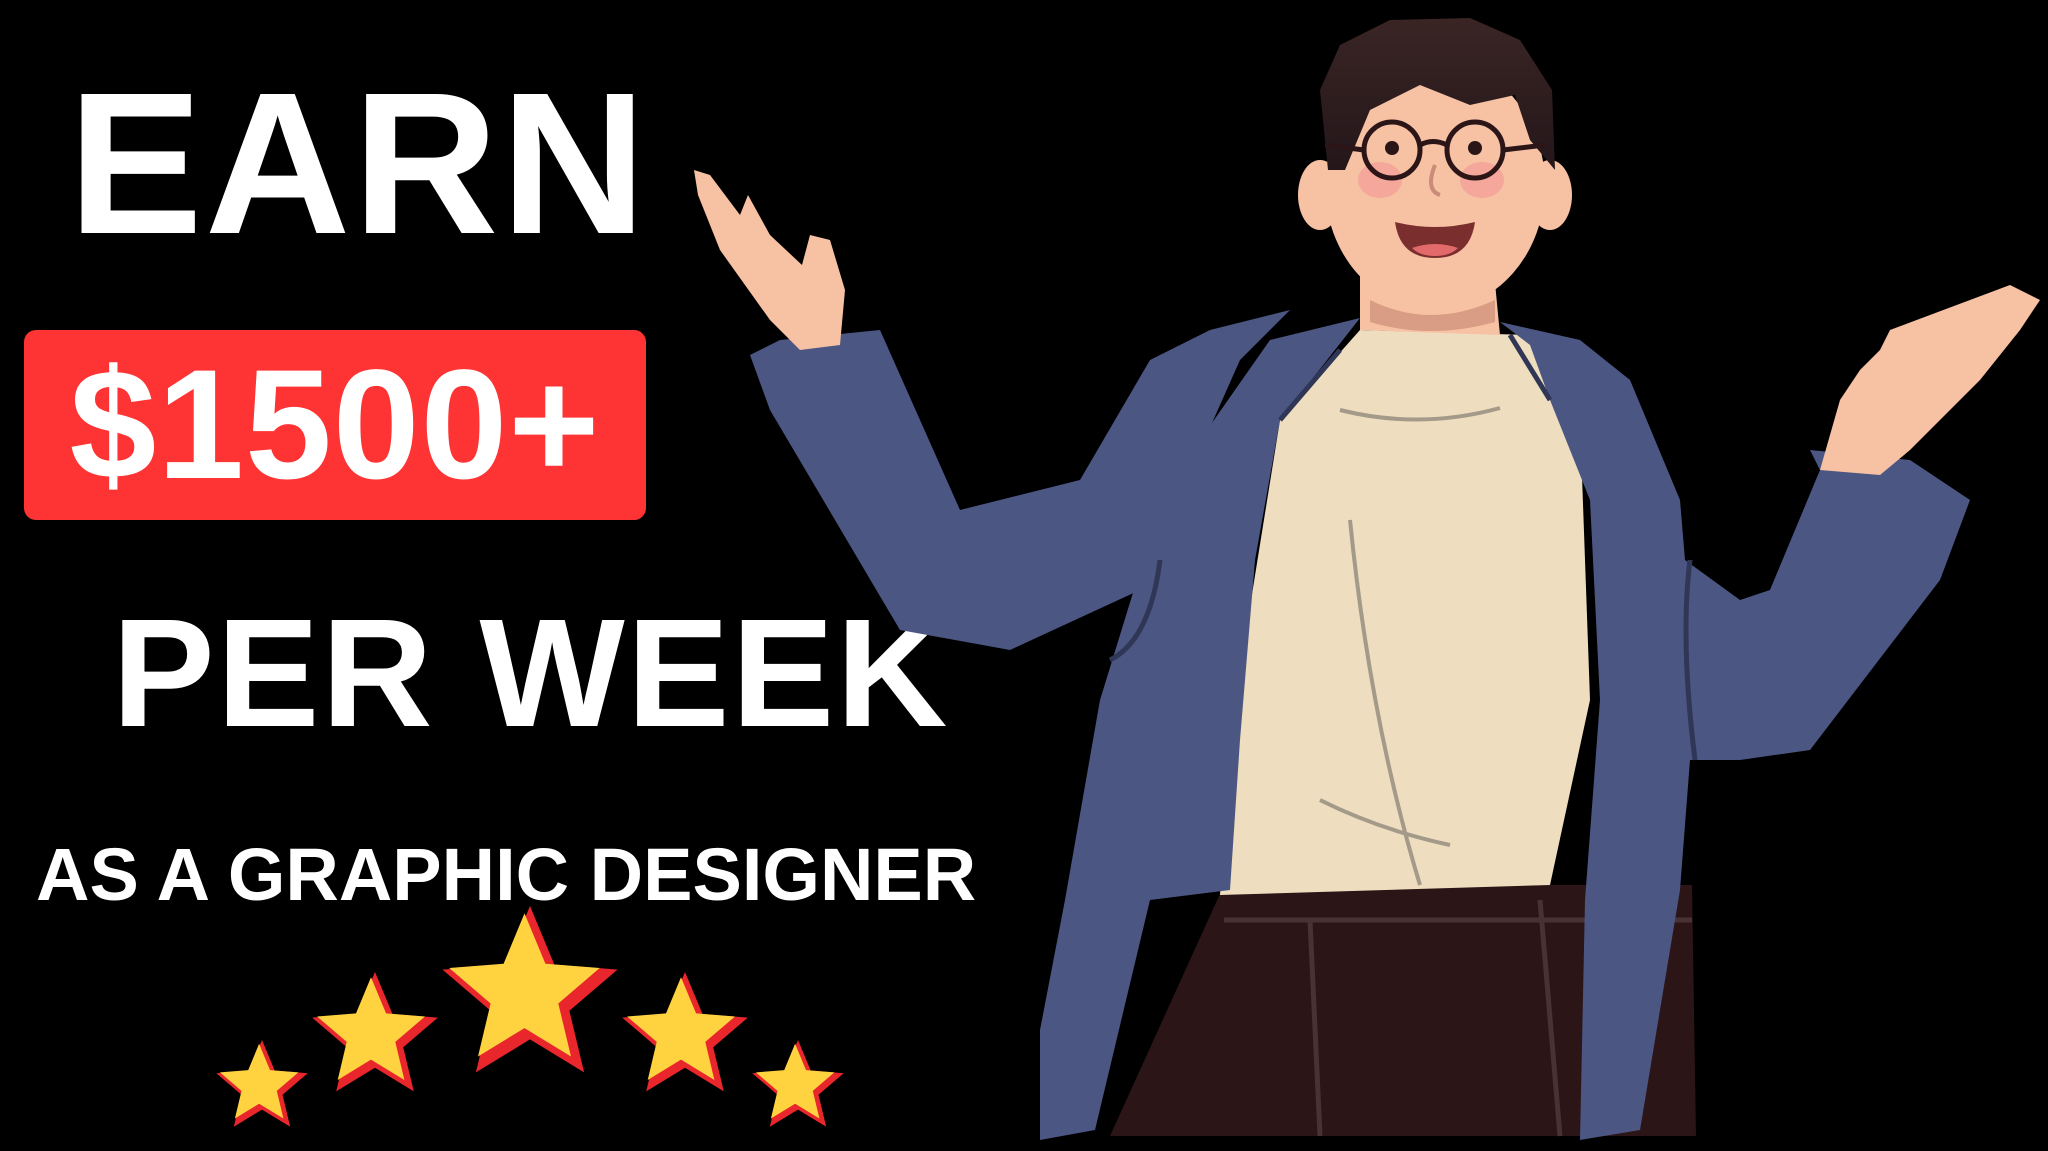 The image size is (2048, 1151). I want to click on right-hand, so click(1930, 380).